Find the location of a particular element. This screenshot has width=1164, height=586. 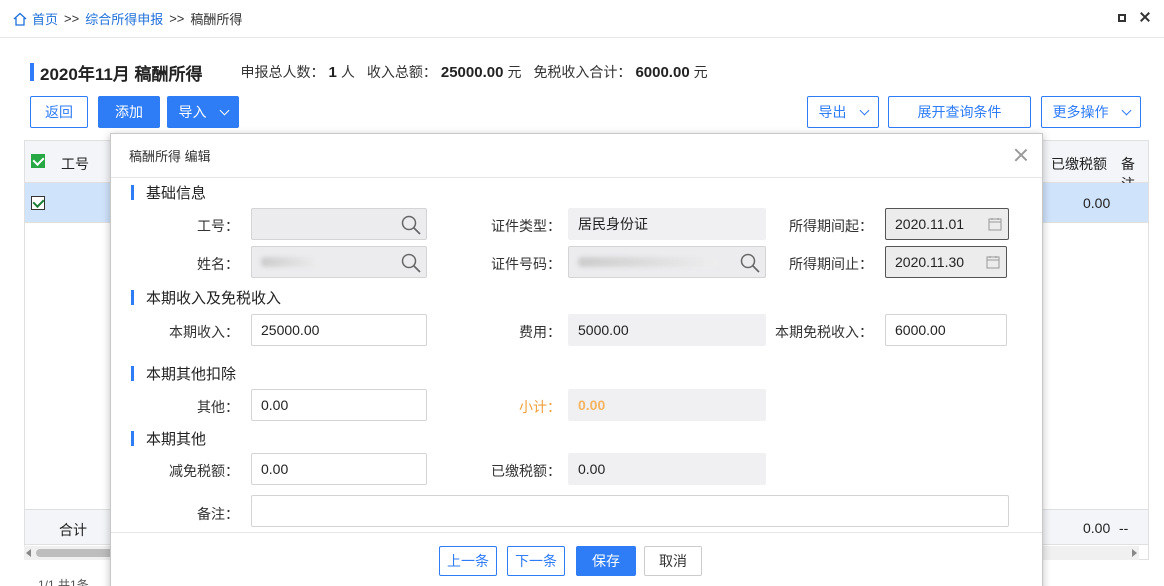

name-value-redacted is located at coordinates (291, 262).